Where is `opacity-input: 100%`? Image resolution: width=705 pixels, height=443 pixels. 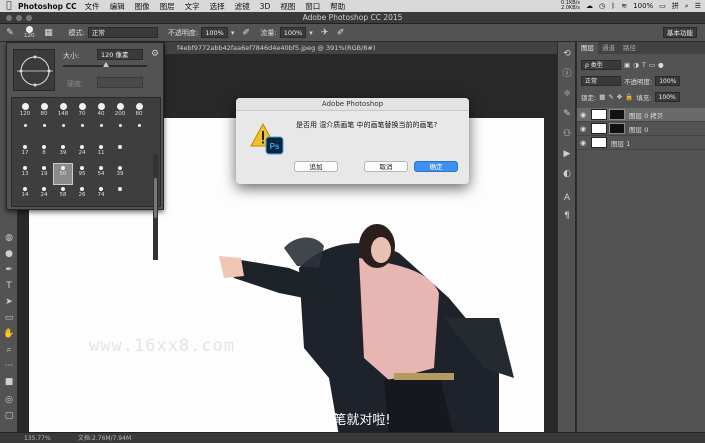 opacity-input: 100% is located at coordinates (214, 32).